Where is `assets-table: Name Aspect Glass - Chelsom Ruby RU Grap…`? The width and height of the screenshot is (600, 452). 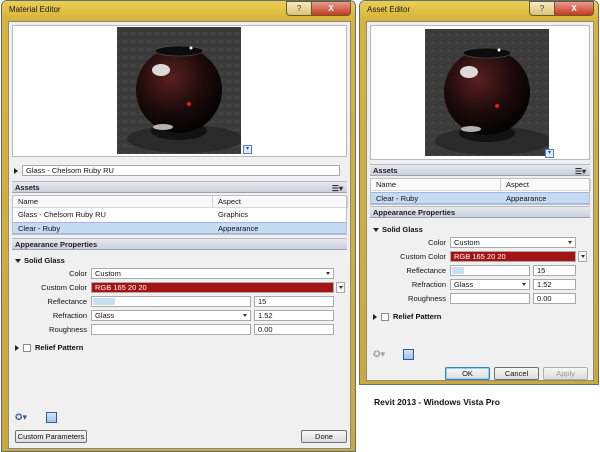
assets-table: Name Aspect Glass - Chelsom Ruby RU Grap… is located at coordinates (180, 215).